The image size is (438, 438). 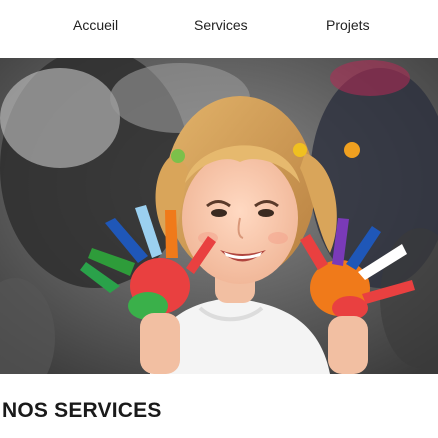 What do you see at coordinates (82, 410) in the screenshot?
I see `section-title: NOS SERVICES` at bounding box center [82, 410].